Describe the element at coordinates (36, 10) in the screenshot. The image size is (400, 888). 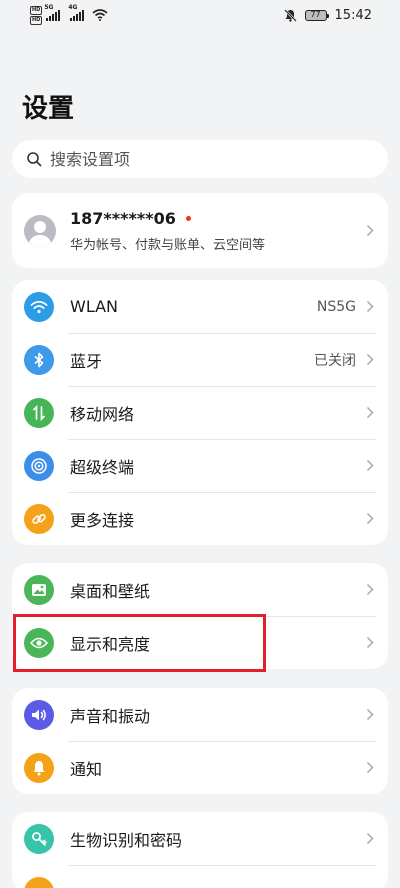
I see `hd-badge-sim1: HD` at that location.